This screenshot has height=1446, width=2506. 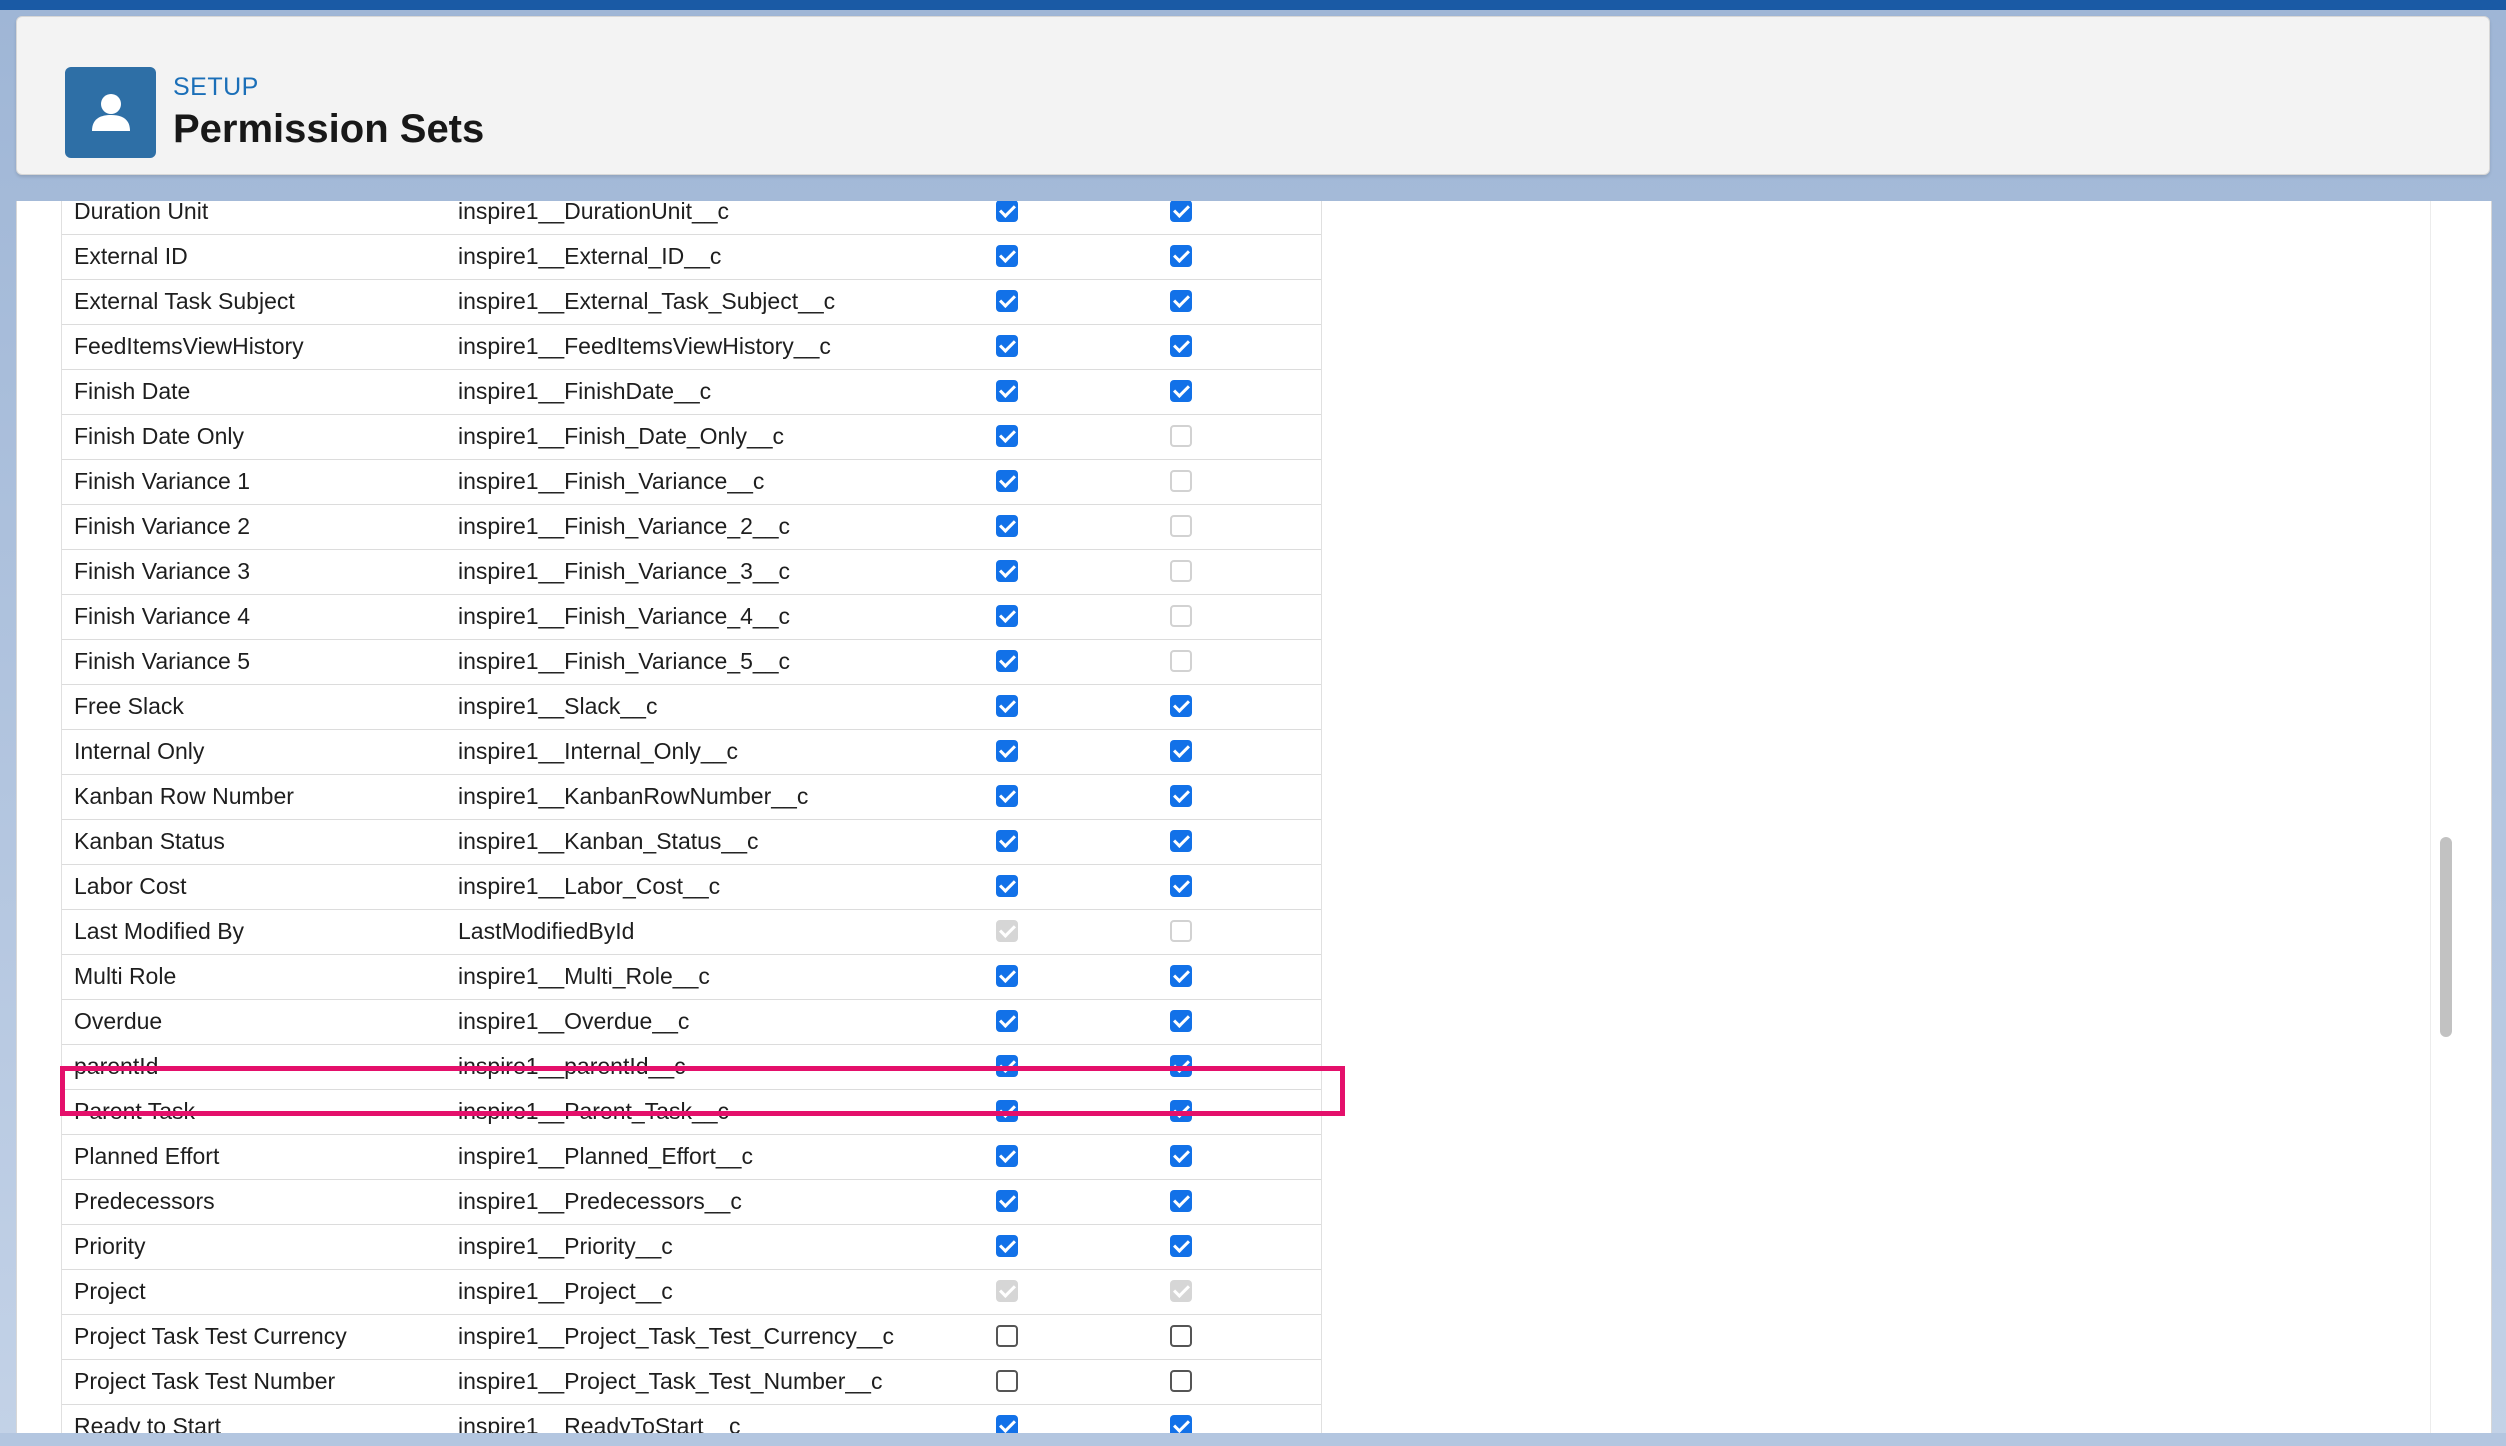 I want to click on api-name: inspire1__Overdue__c, so click(x=574, y=1021).